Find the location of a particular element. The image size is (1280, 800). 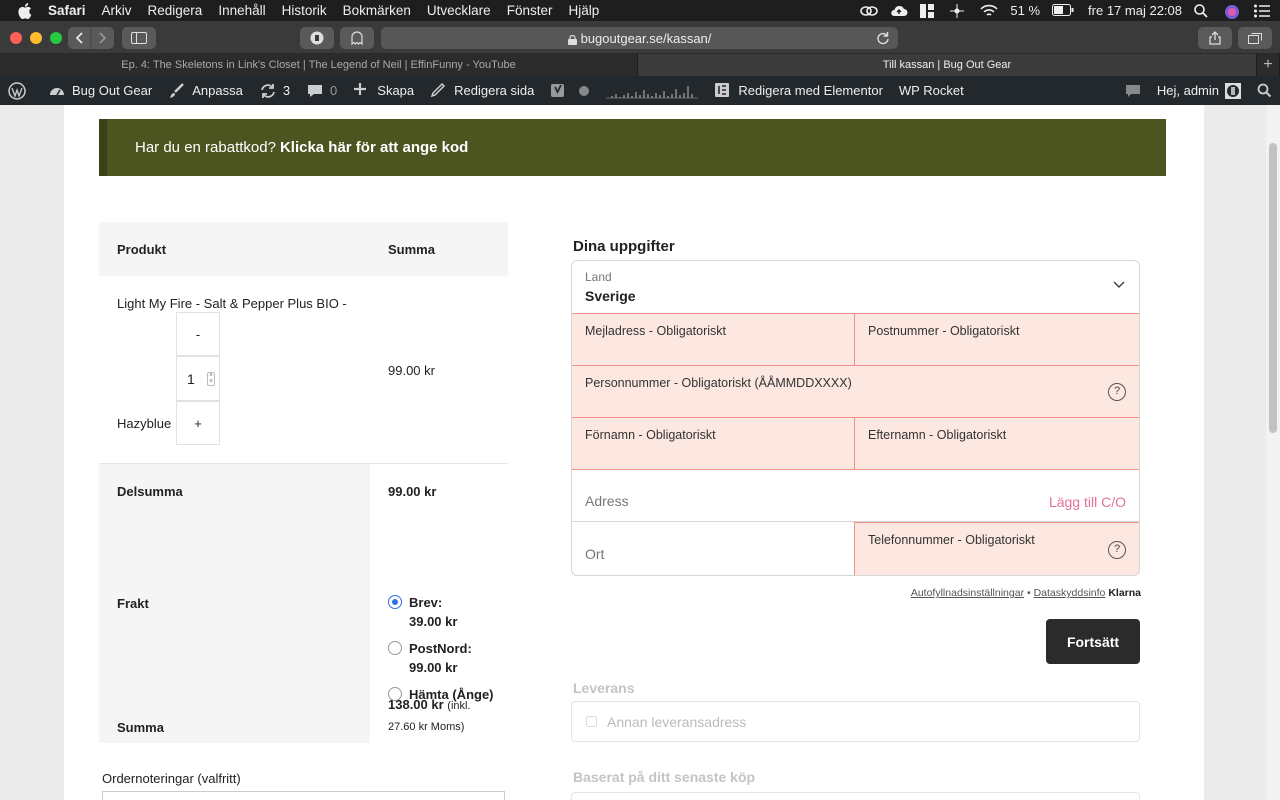

wp-yoast is located at coordinates (570, 90).